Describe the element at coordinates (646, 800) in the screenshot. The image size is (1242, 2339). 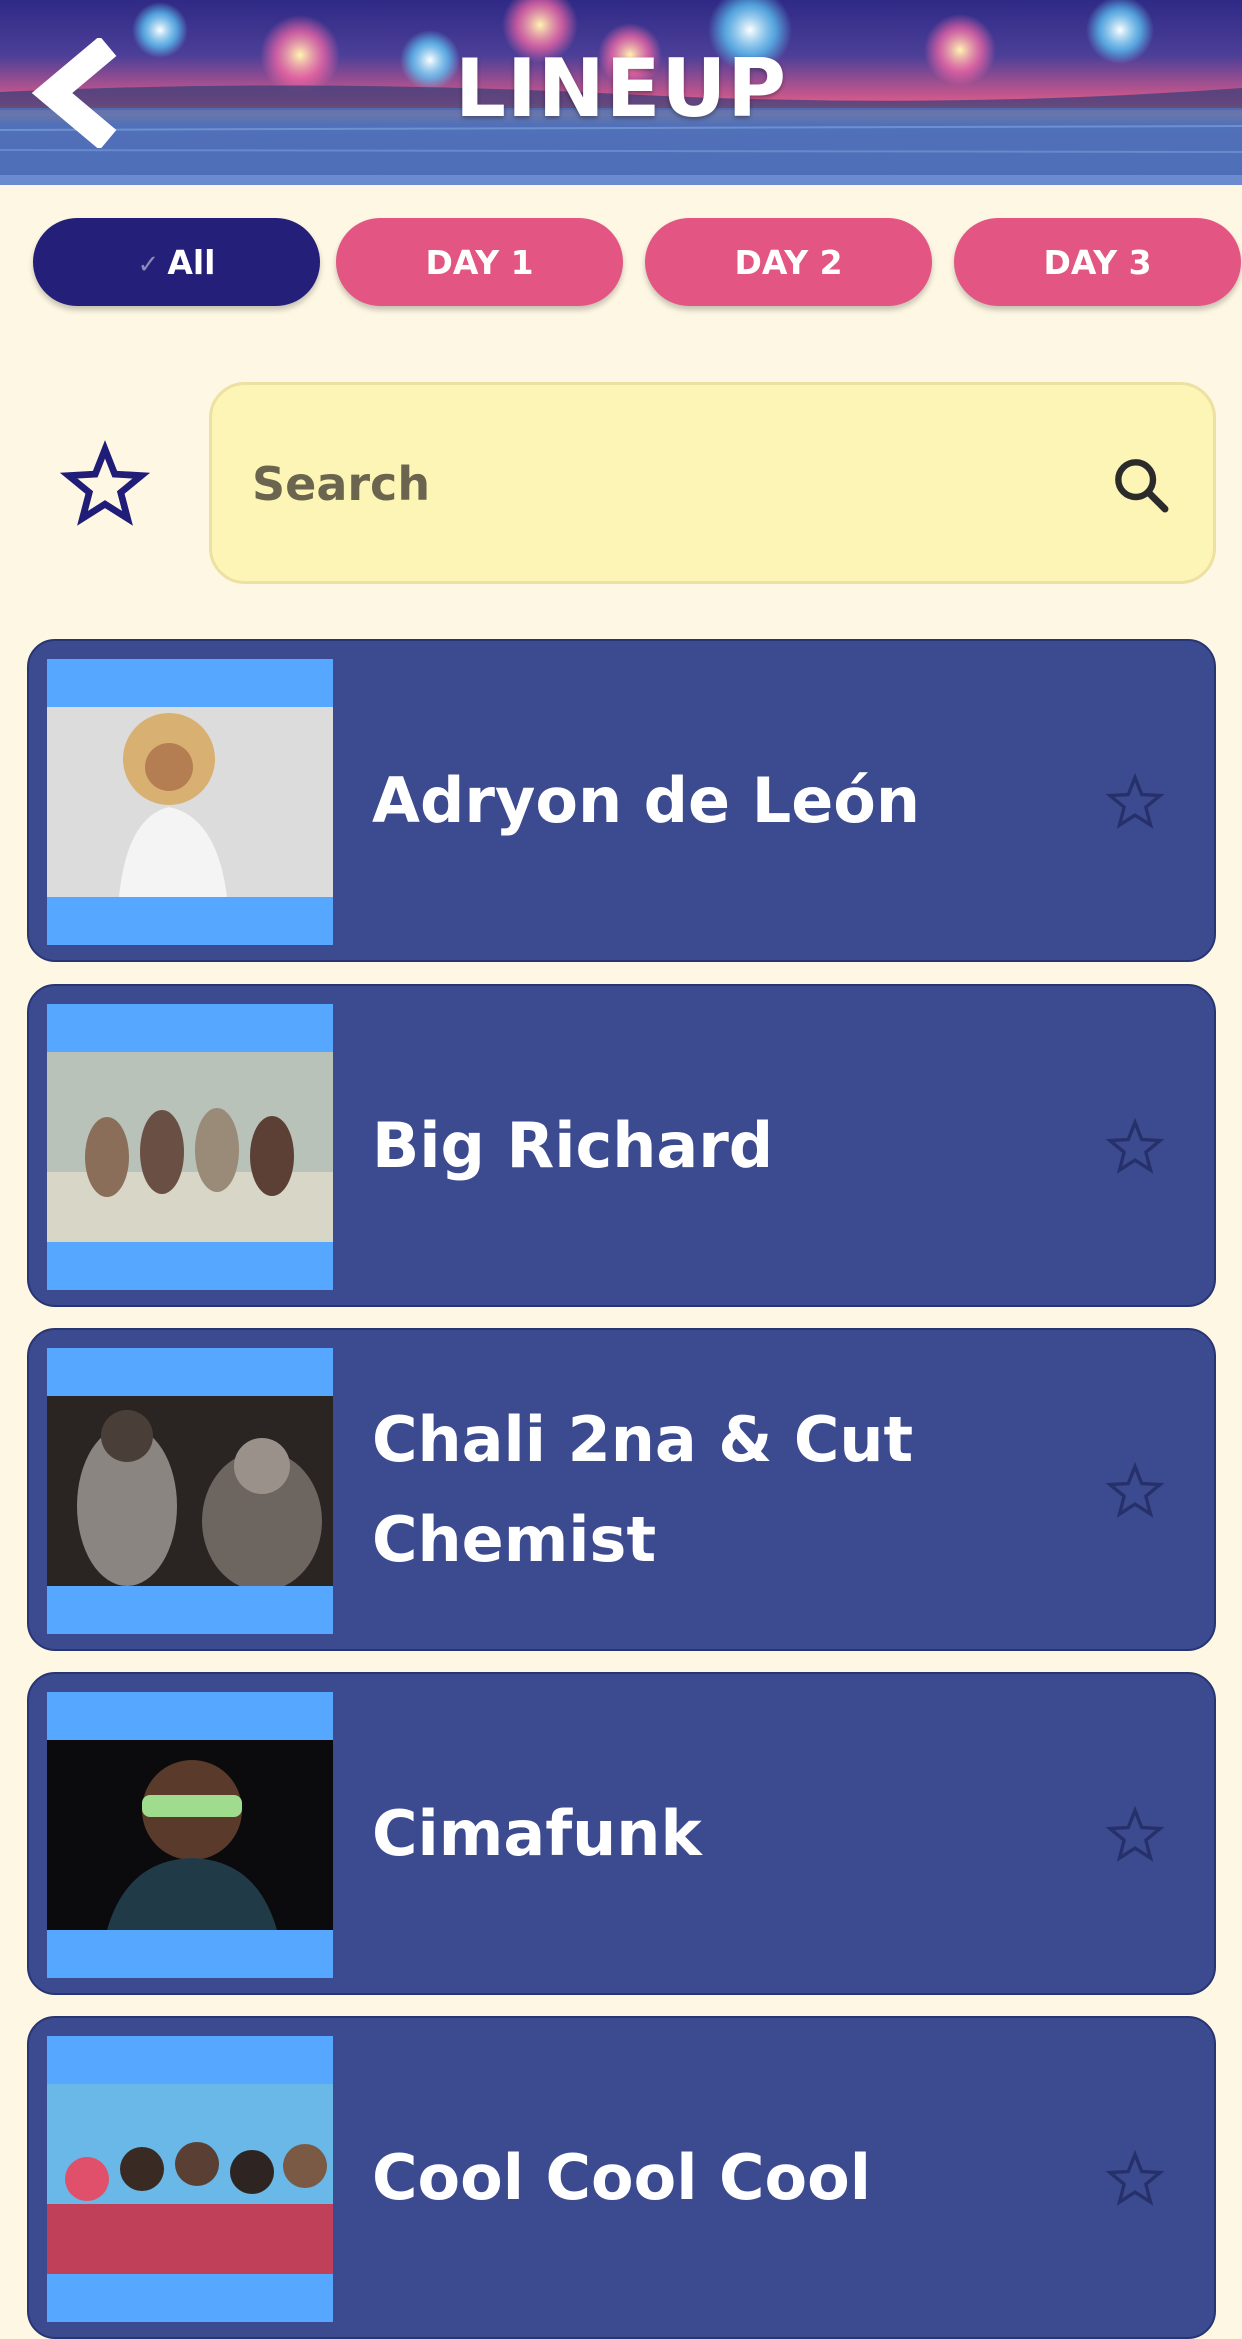
I see `artist-name: Adryon de León` at that location.